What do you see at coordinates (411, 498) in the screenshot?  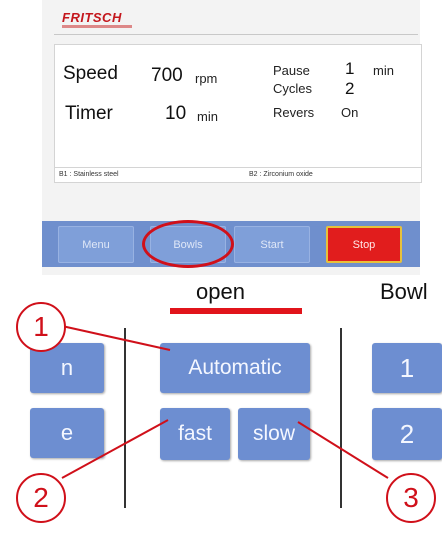 I see `callout-3: 3` at bounding box center [411, 498].